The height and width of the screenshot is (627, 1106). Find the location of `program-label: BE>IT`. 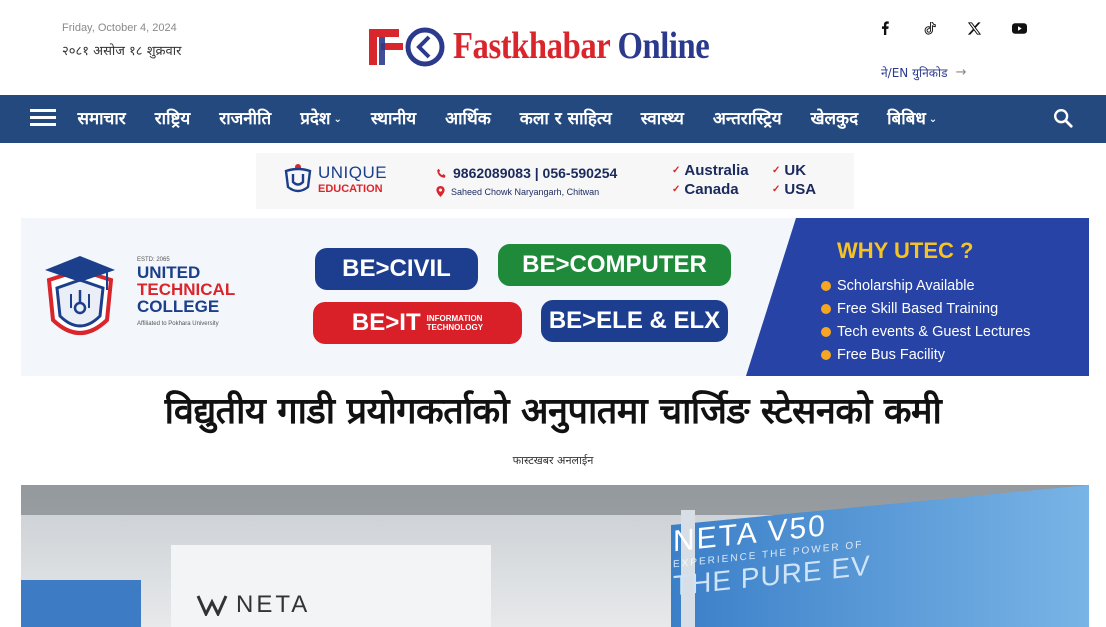

program-label: BE>IT is located at coordinates (386, 322).